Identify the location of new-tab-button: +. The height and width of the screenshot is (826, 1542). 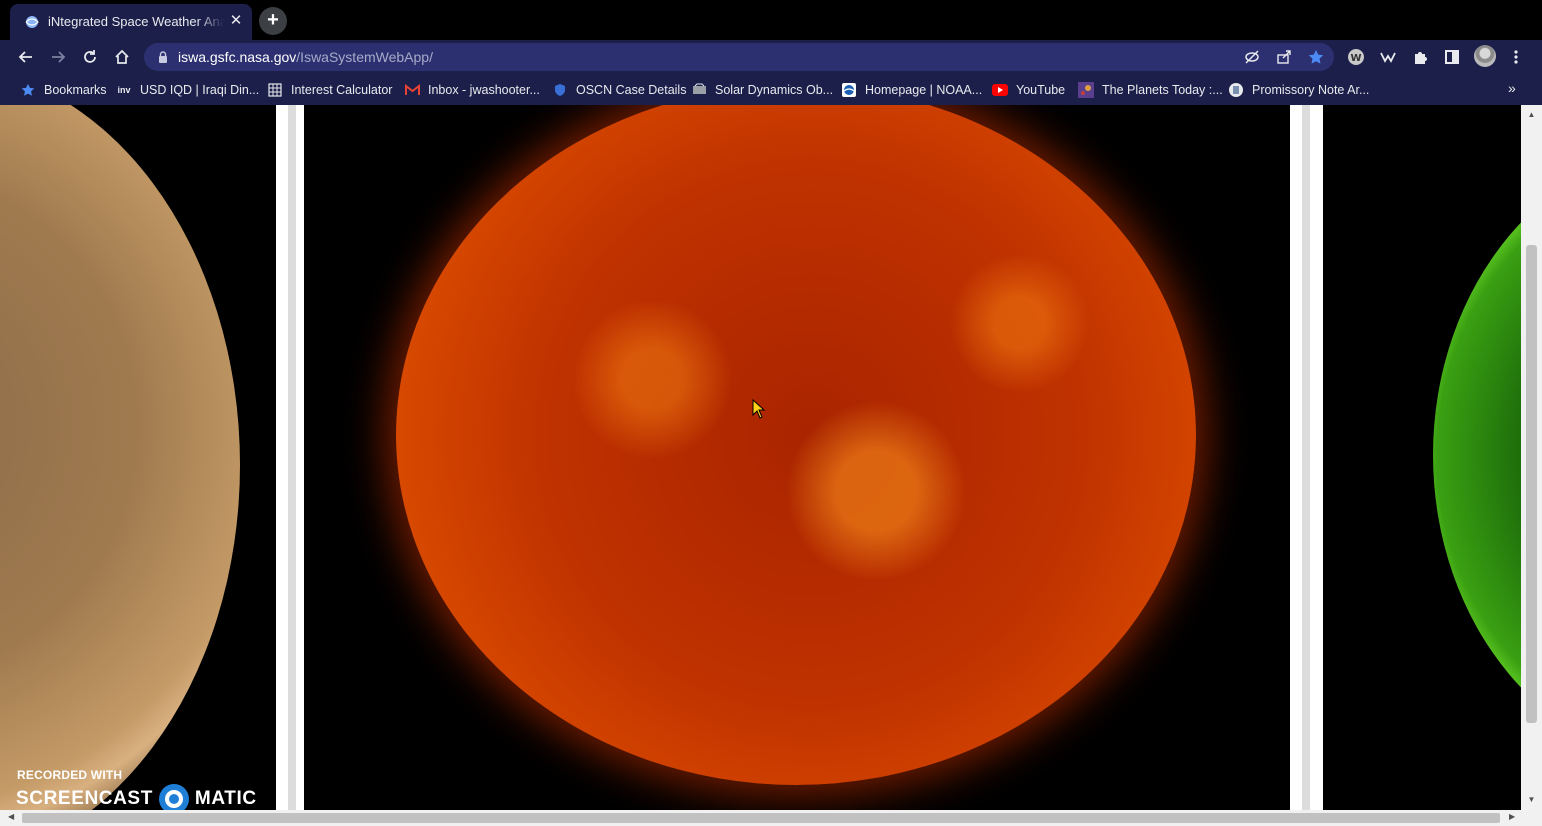
(273, 21).